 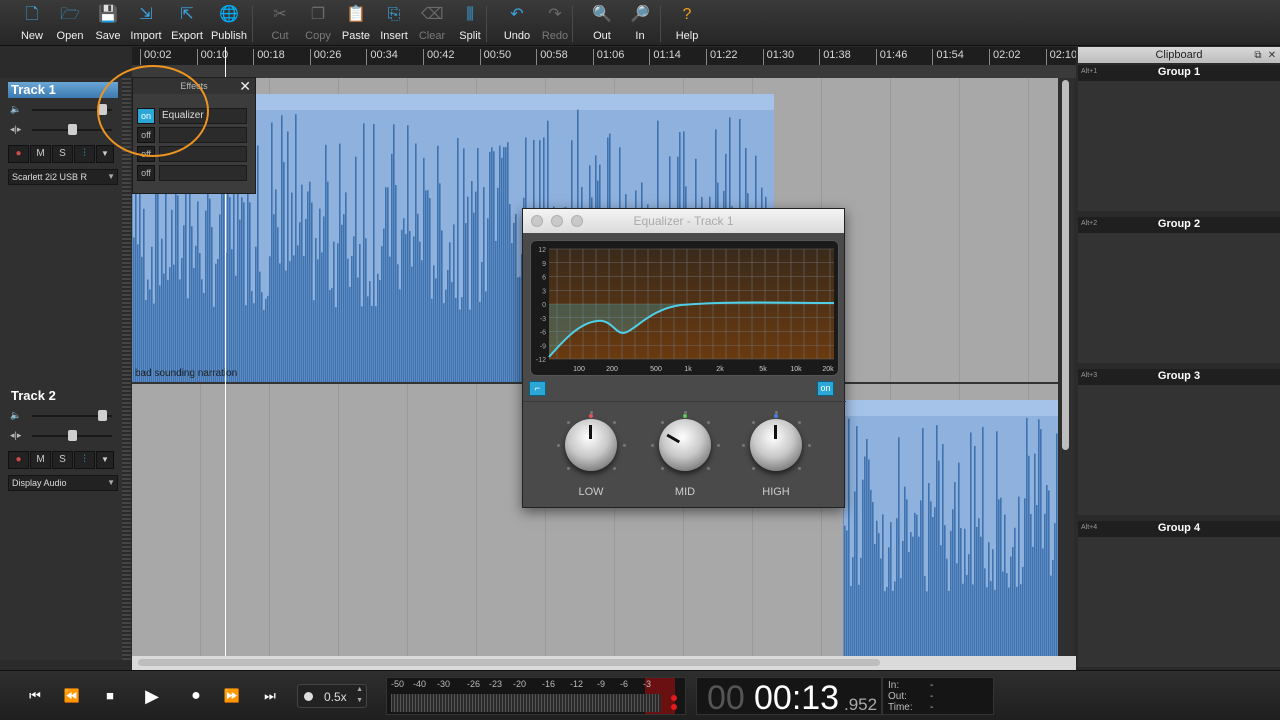 I want to click on header-resize-grip, so click(x=126, y=369).